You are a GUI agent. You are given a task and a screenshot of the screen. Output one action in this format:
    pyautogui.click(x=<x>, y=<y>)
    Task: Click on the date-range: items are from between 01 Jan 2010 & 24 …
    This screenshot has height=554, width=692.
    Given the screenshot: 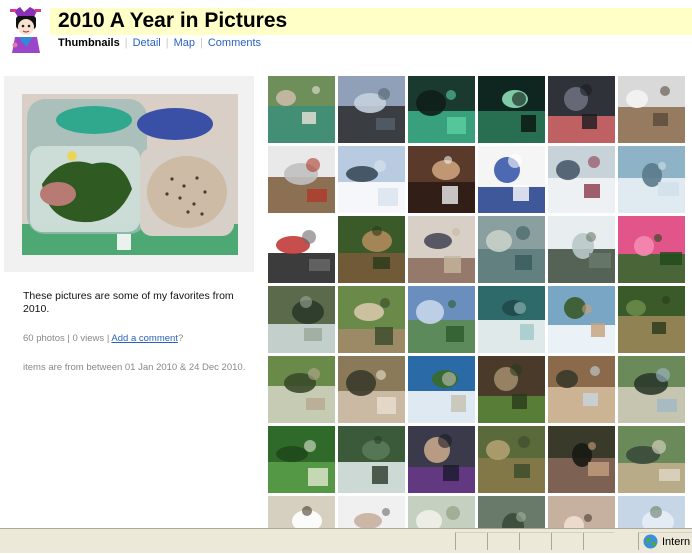 What is the action you would take?
    pyautogui.click(x=134, y=367)
    